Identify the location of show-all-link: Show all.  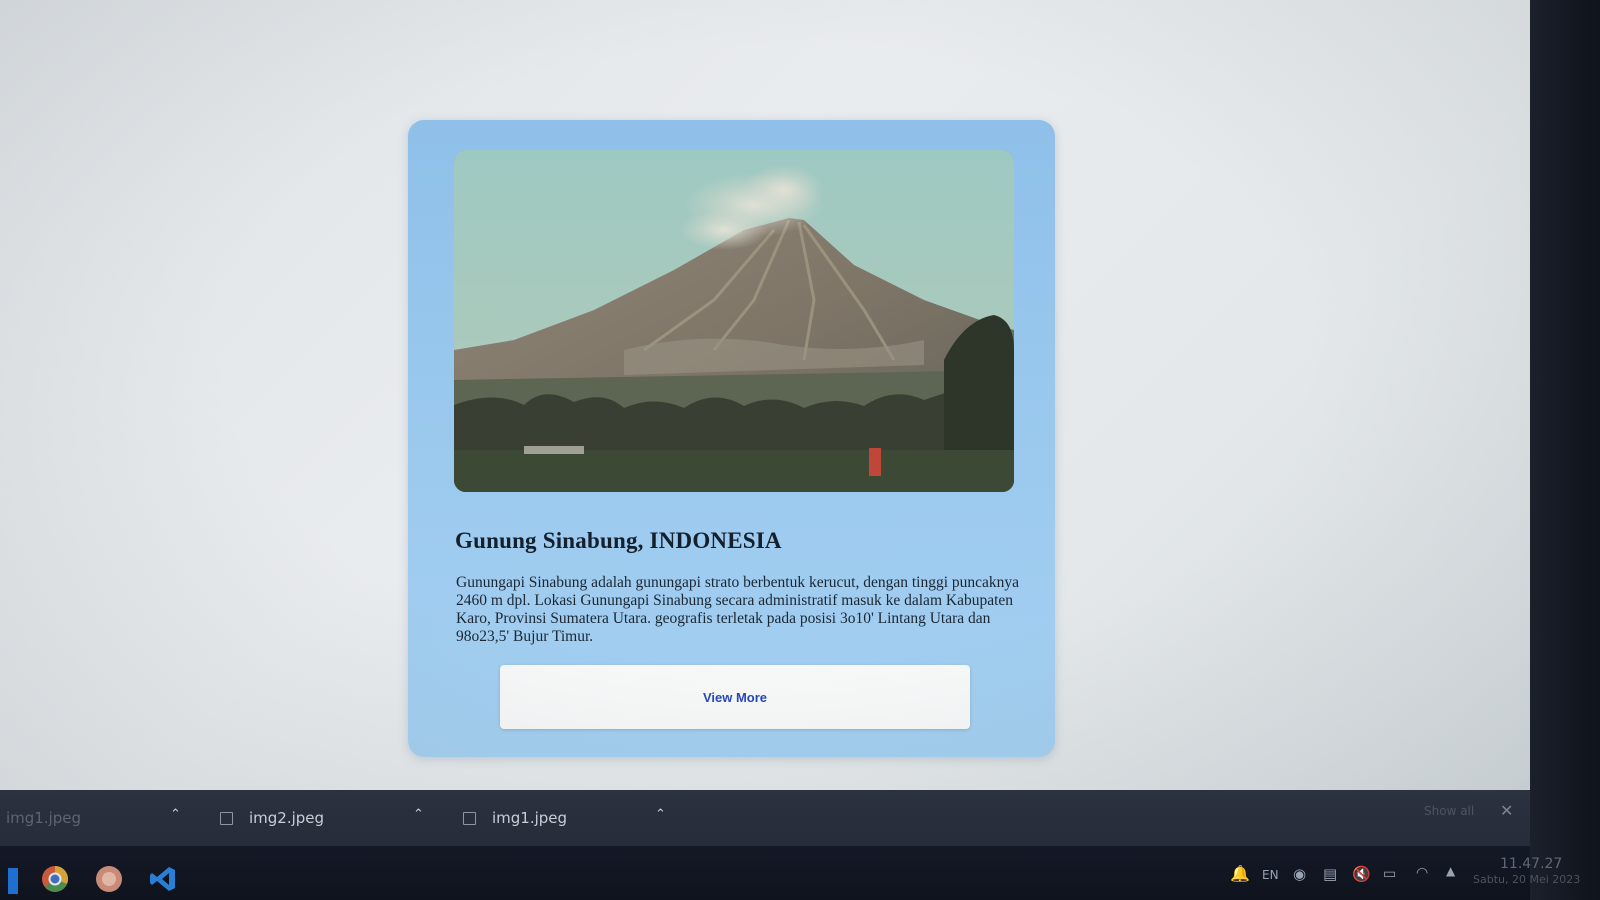
(1449, 811).